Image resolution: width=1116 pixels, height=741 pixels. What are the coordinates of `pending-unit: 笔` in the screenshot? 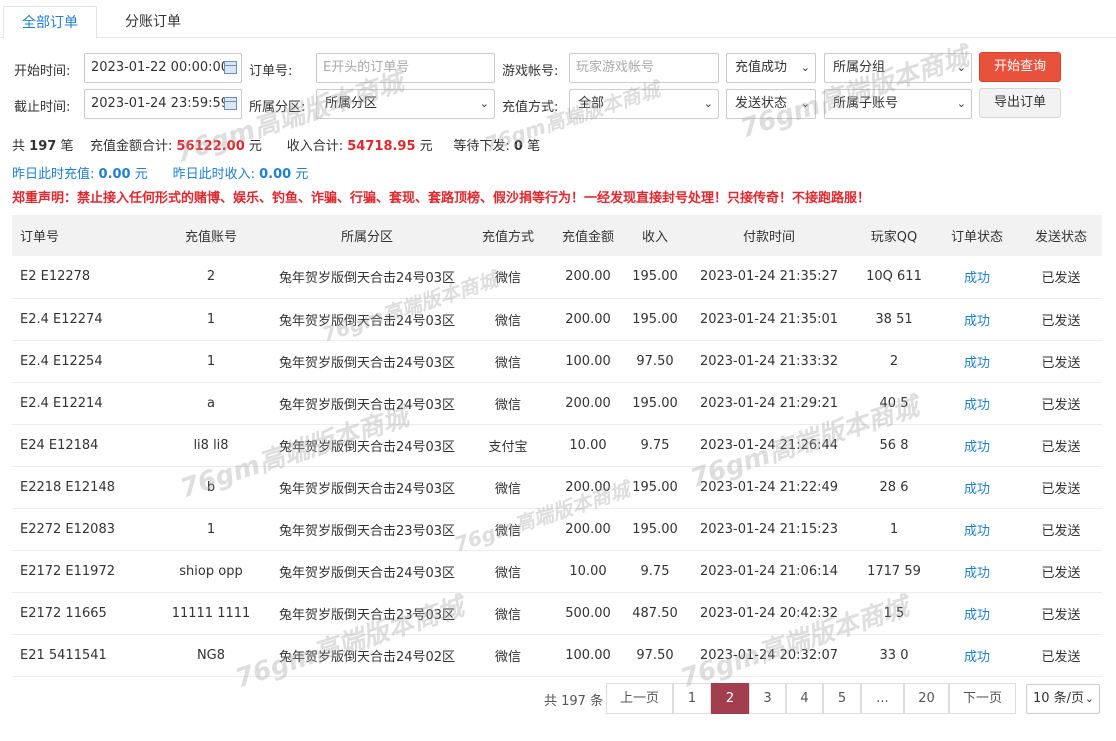 It's located at (534, 146).